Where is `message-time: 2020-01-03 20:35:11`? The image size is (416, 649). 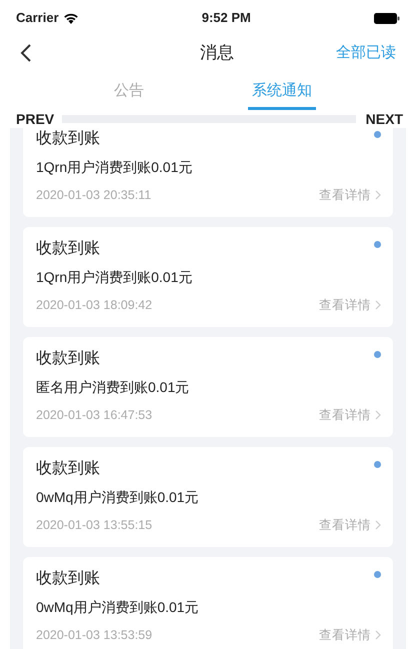 message-time: 2020-01-03 20:35:11 is located at coordinates (94, 195).